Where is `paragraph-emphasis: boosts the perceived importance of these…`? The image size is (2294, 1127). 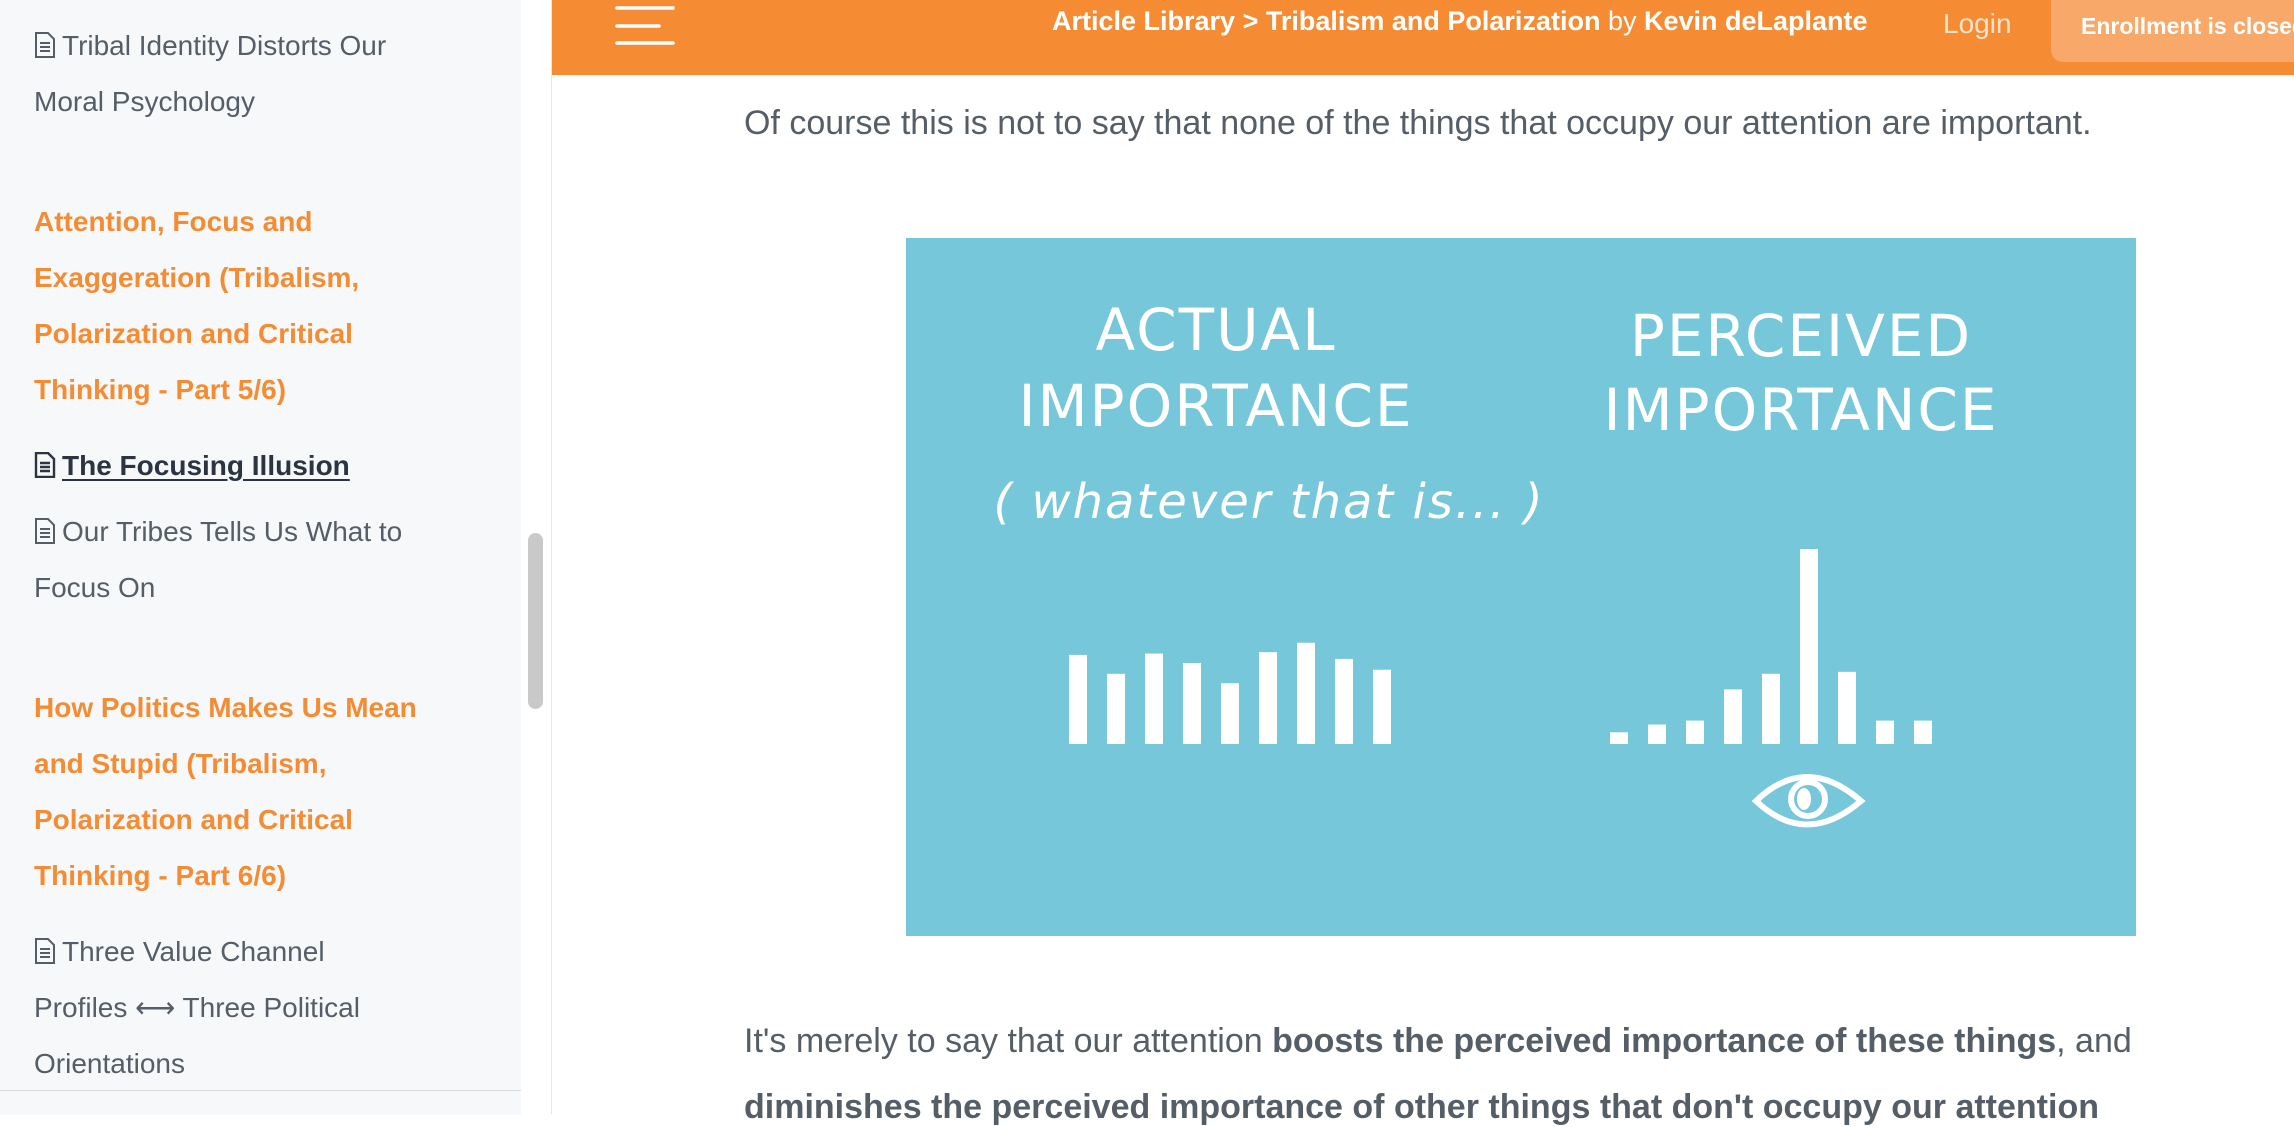 paragraph-emphasis: boosts the perceived importance of these… is located at coordinates (1664, 1041).